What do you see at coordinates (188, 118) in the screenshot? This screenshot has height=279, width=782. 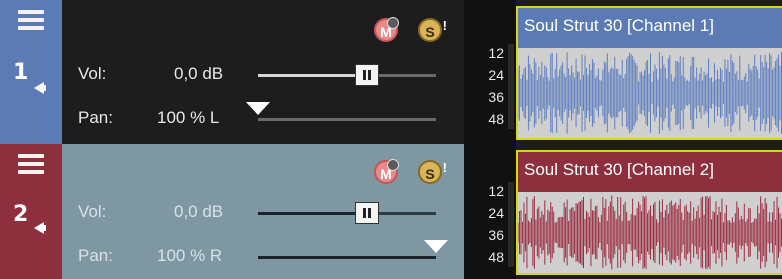 I see `pan-value: 100 % L` at bounding box center [188, 118].